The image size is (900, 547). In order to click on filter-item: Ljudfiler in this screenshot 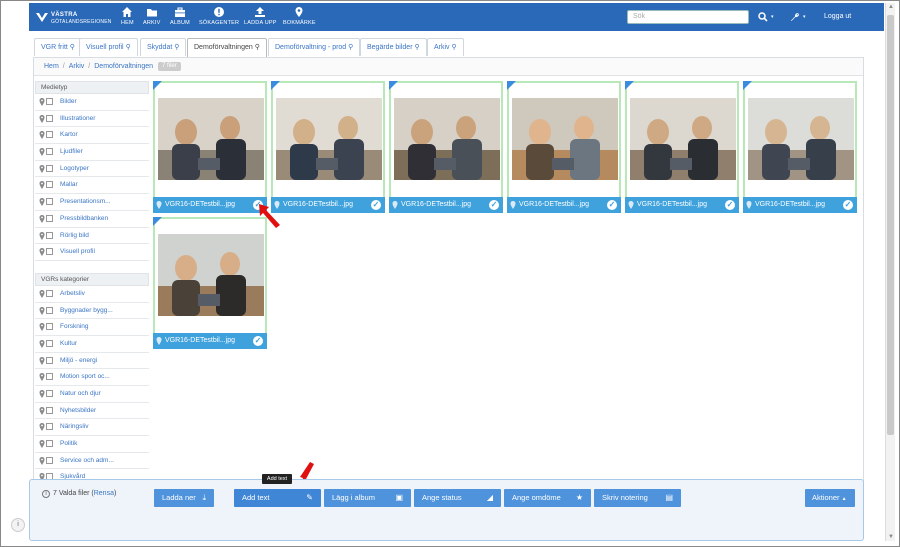, I will do `click(92, 152)`.